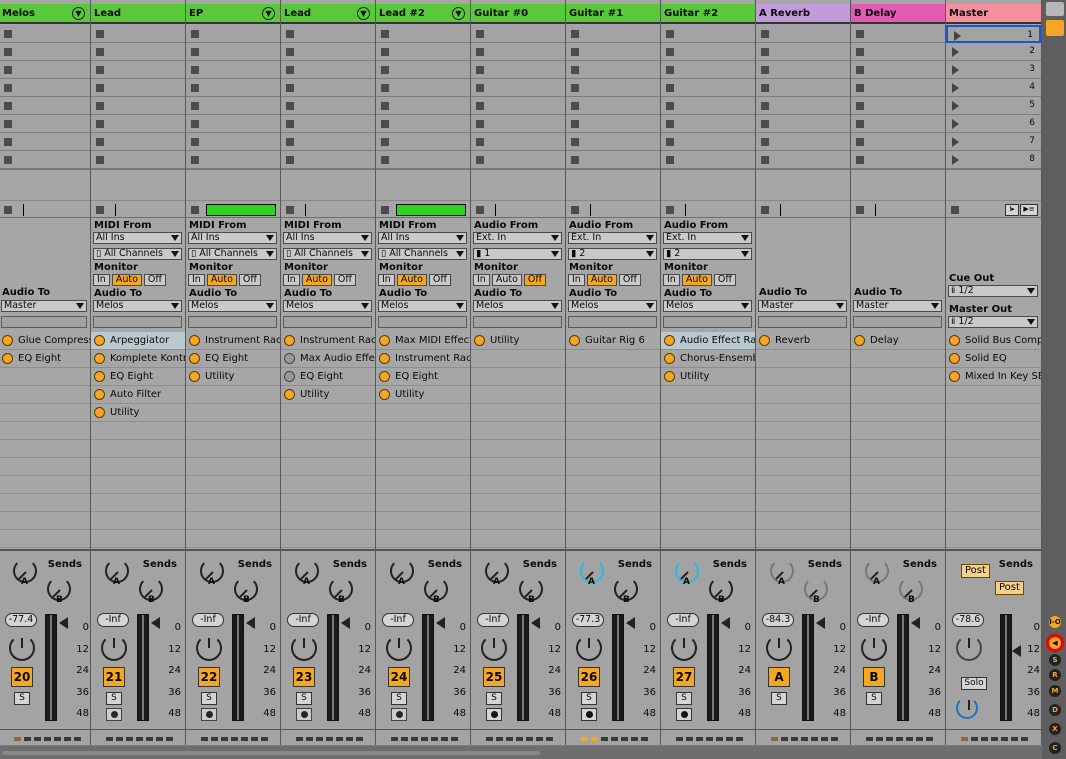 The image size is (1066, 759). Describe the element at coordinates (707, 254) in the screenshot. I see `input-channel-select: ▮ 2` at that location.